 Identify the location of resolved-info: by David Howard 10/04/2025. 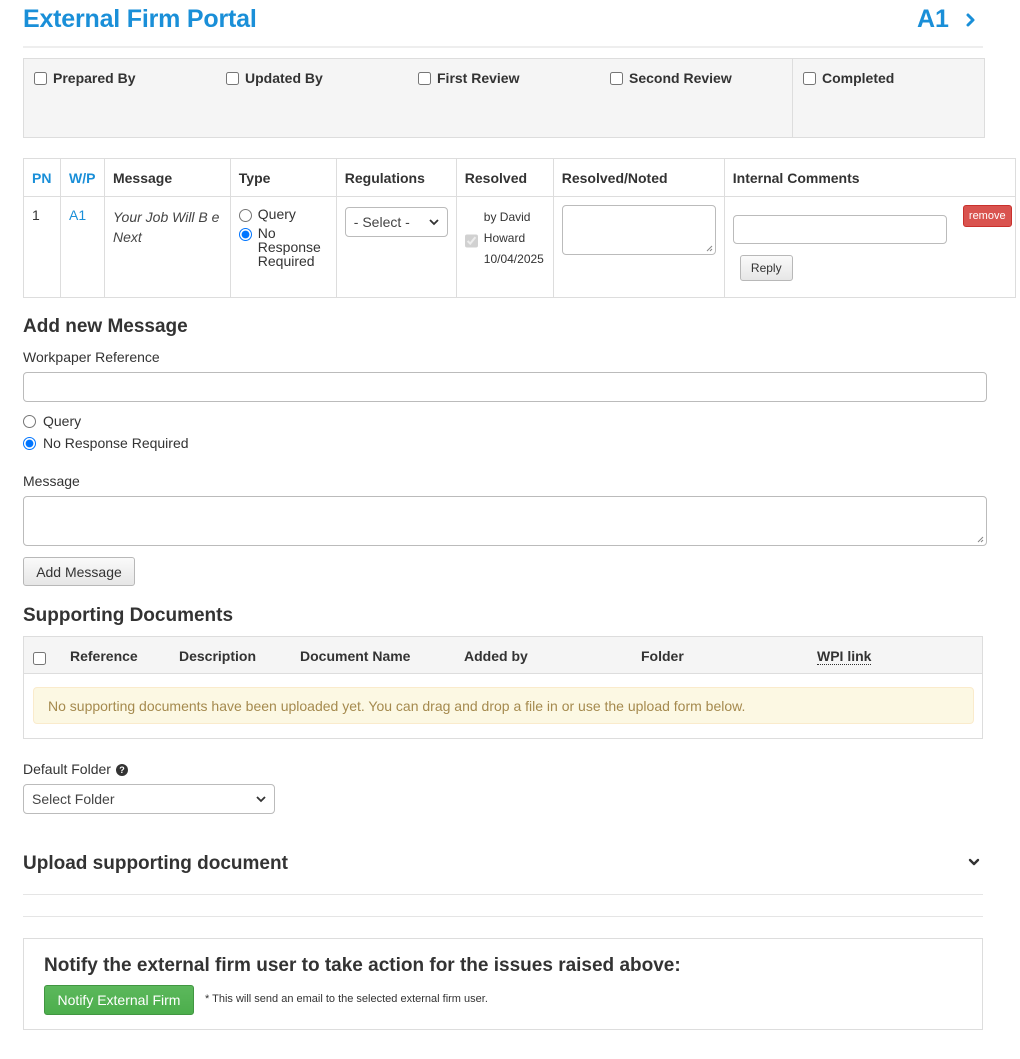
(504, 238).